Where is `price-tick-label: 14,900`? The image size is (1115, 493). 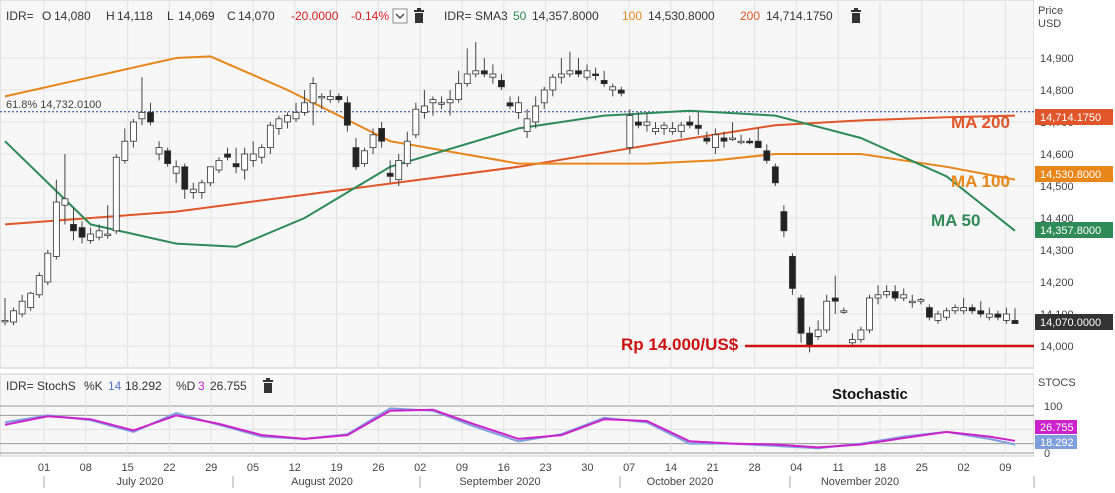
price-tick-label: 14,900 is located at coordinates (1057, 59).